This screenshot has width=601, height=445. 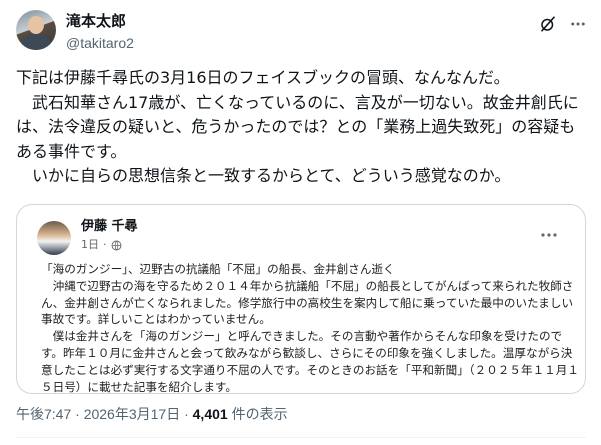 What do you see at coordinates (109, 226) in the screenshot?
I see `fb-author-name: 伊藤 千尋` at bounding box center [109, 226].